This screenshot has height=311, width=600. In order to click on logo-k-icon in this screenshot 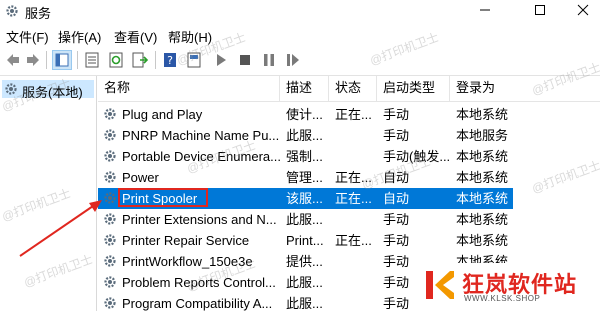, I will do `click(440, 285)`.